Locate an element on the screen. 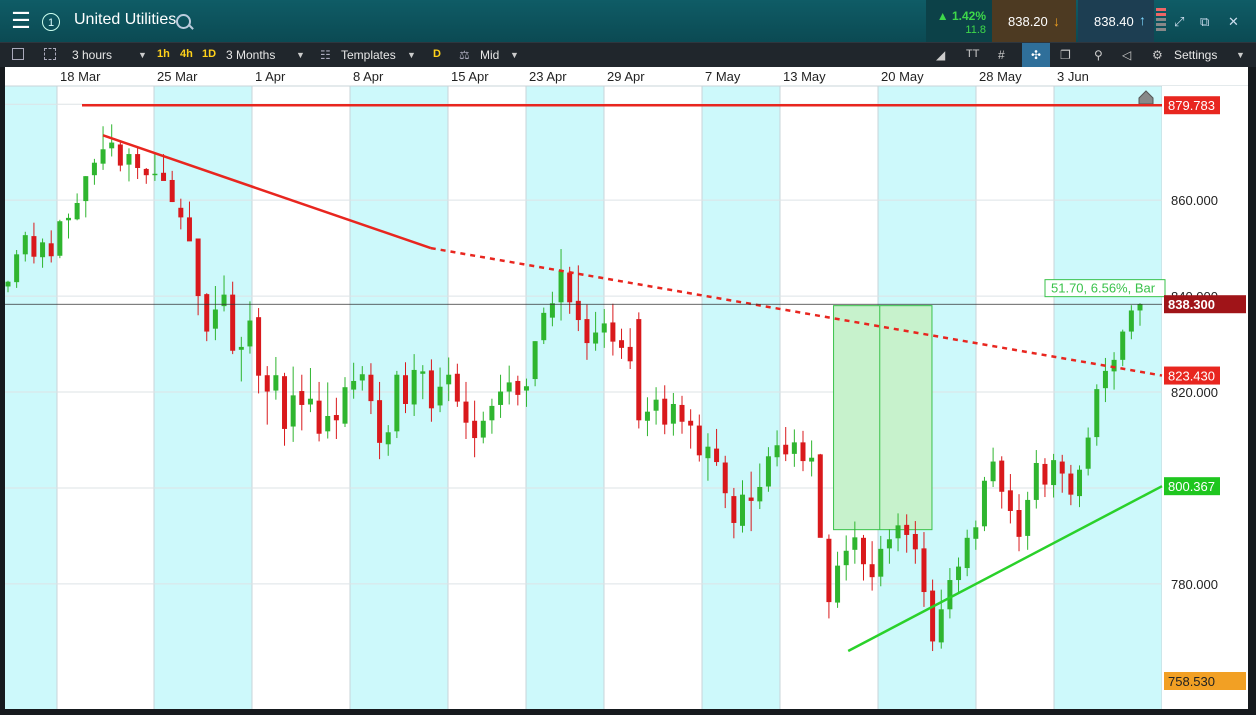 The width and height of the screenshot is (1256, 715). resistance-line-label: 823.430 is located at coordinates (1191, 376).